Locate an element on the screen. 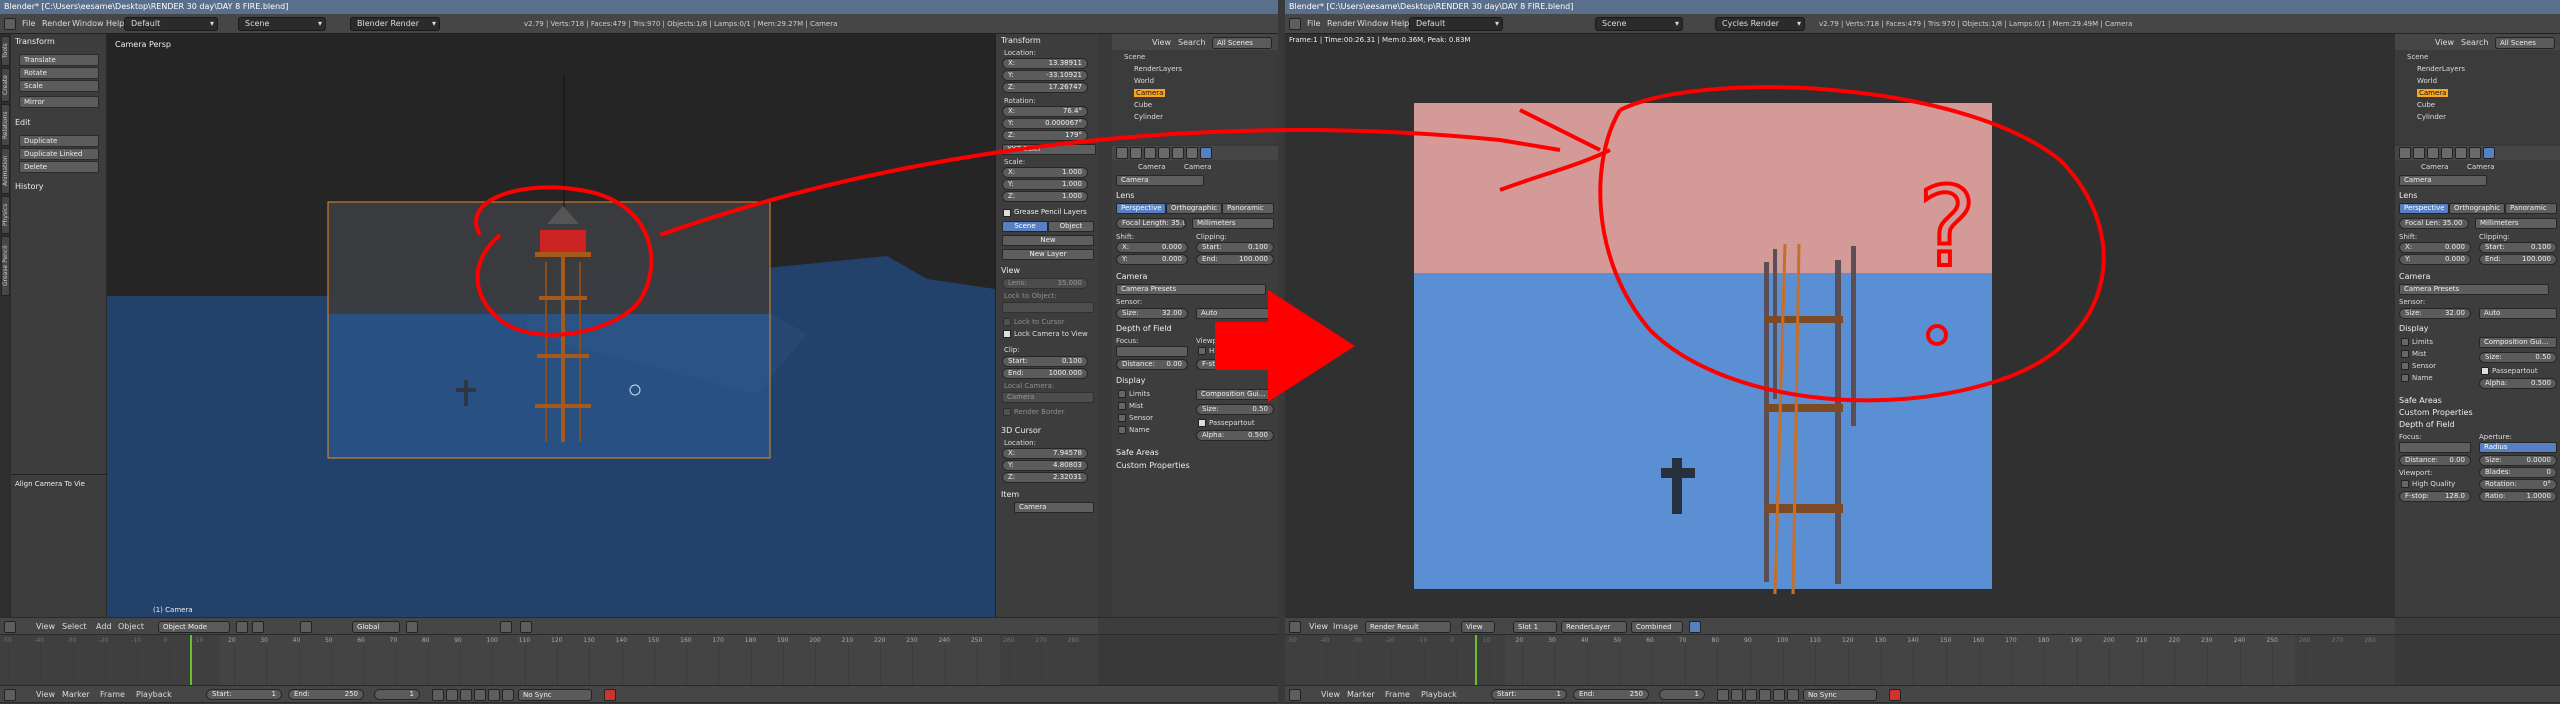  transform-panel-title: Transform is located at coordinates (35, 41).